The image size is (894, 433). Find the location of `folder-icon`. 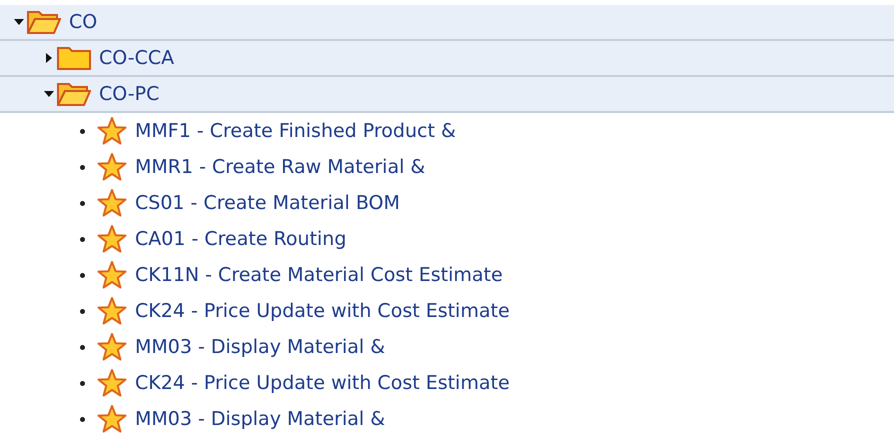

folder-icon is located at coordinates (74, 58).